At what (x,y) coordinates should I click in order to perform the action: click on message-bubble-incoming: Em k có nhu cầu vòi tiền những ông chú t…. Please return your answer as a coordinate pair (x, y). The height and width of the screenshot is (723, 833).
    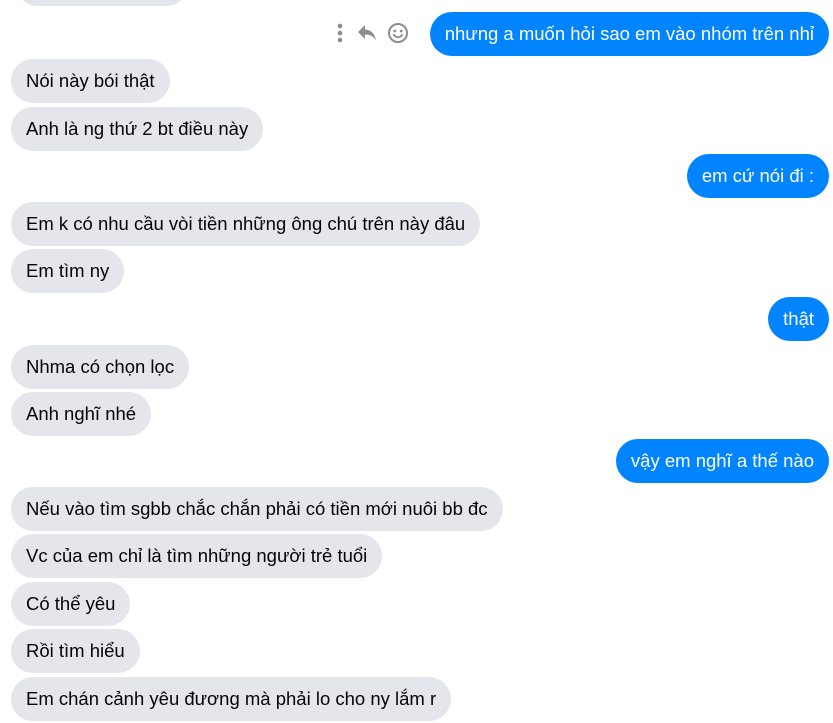
    Looking at the image, I should click on (246, 224).